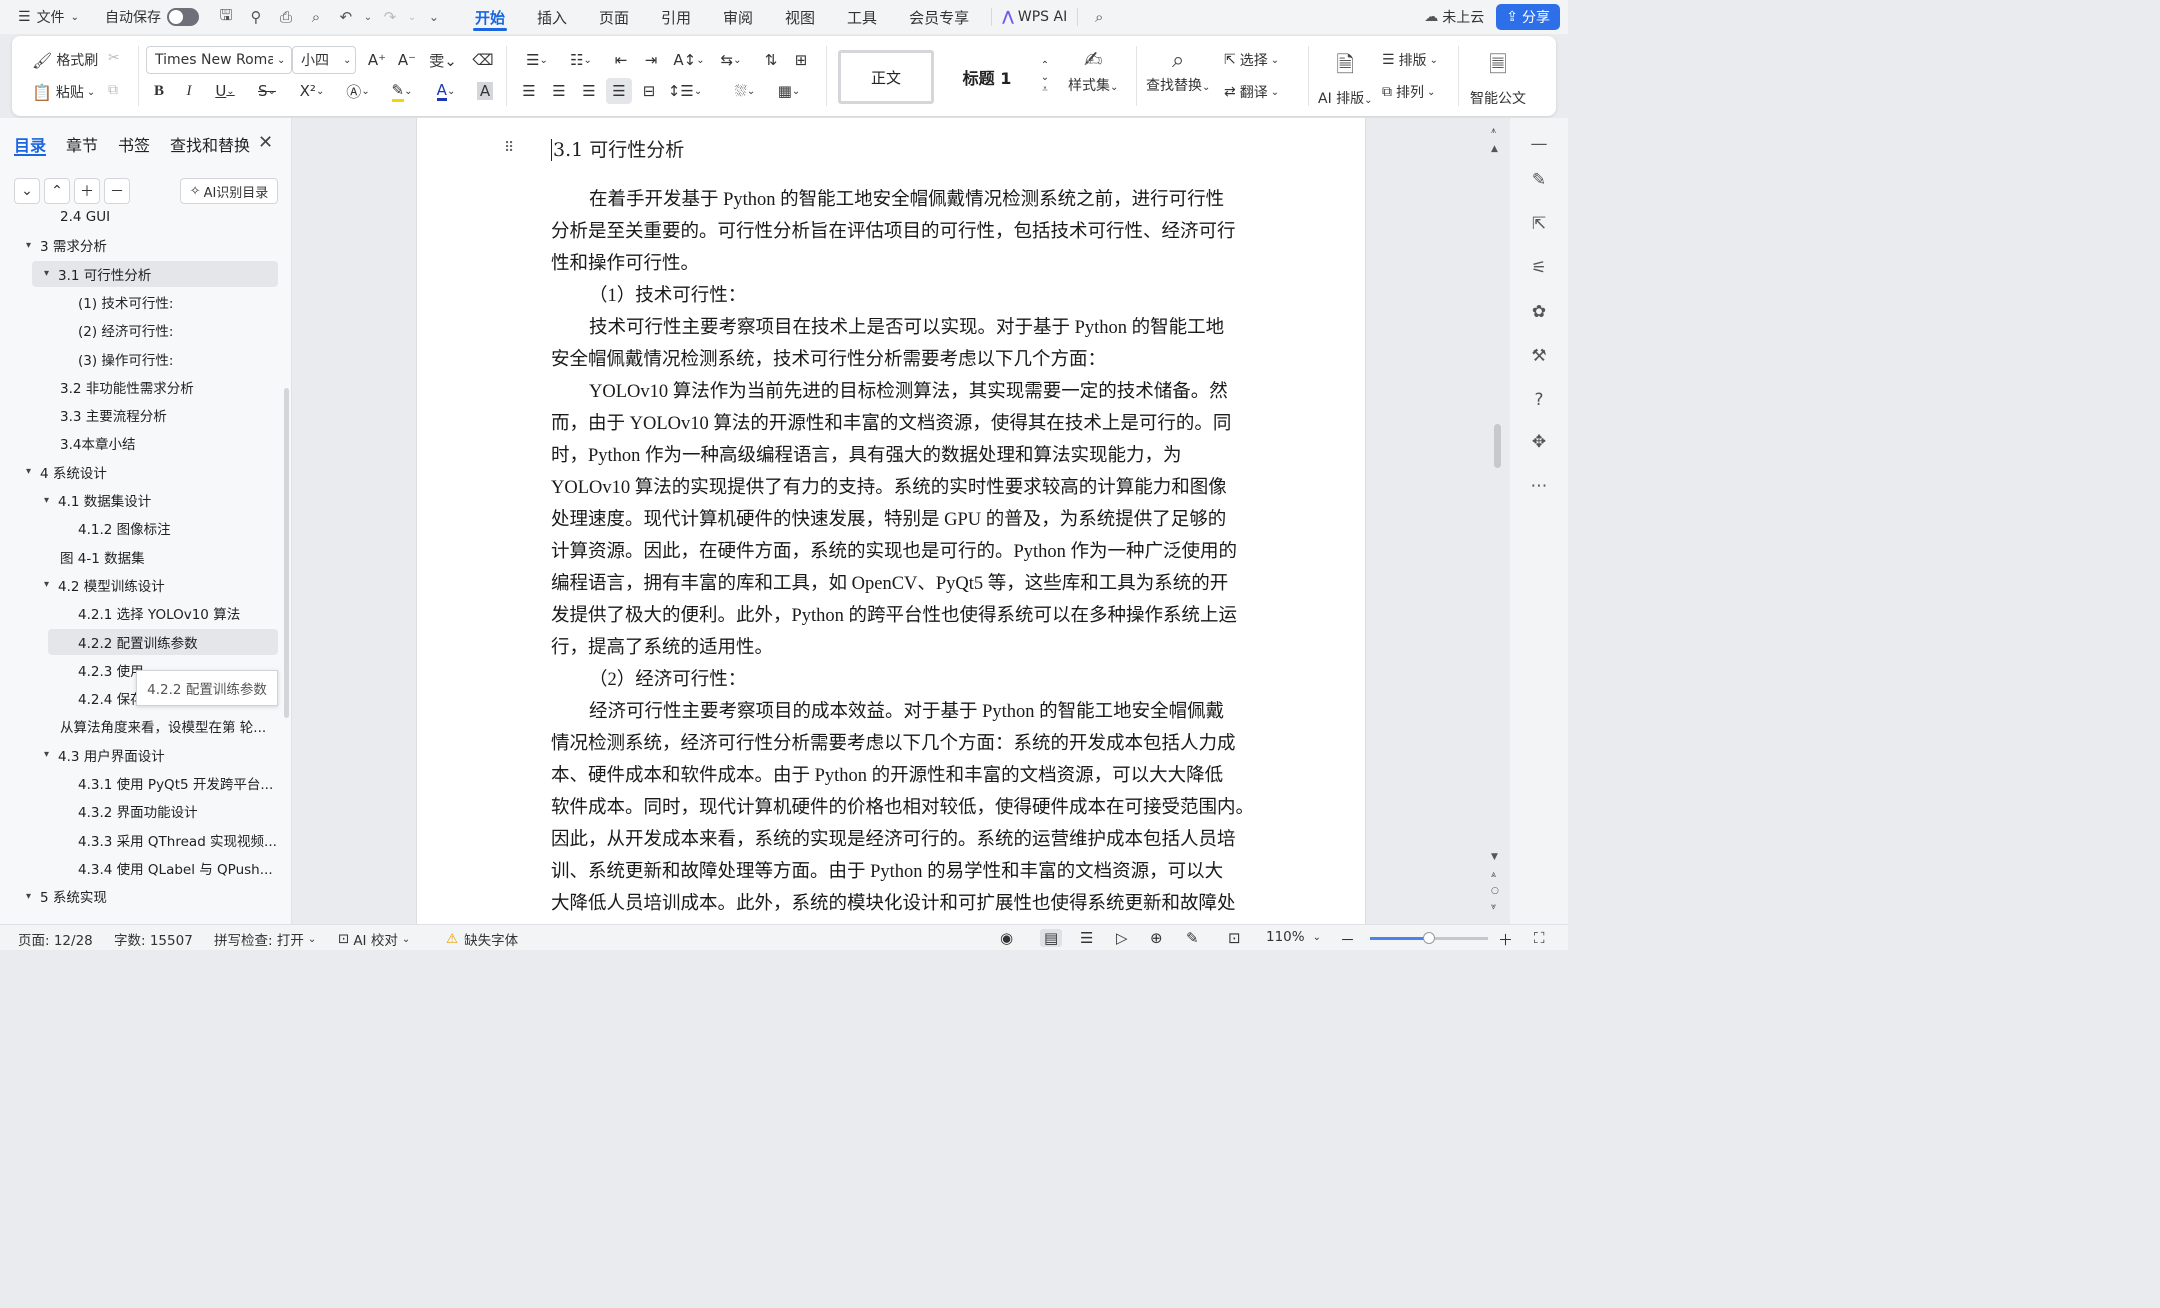  Describe the element at coordinates (1539, 180) in the screenshot. I see `pen-icon: ✎` at that location.